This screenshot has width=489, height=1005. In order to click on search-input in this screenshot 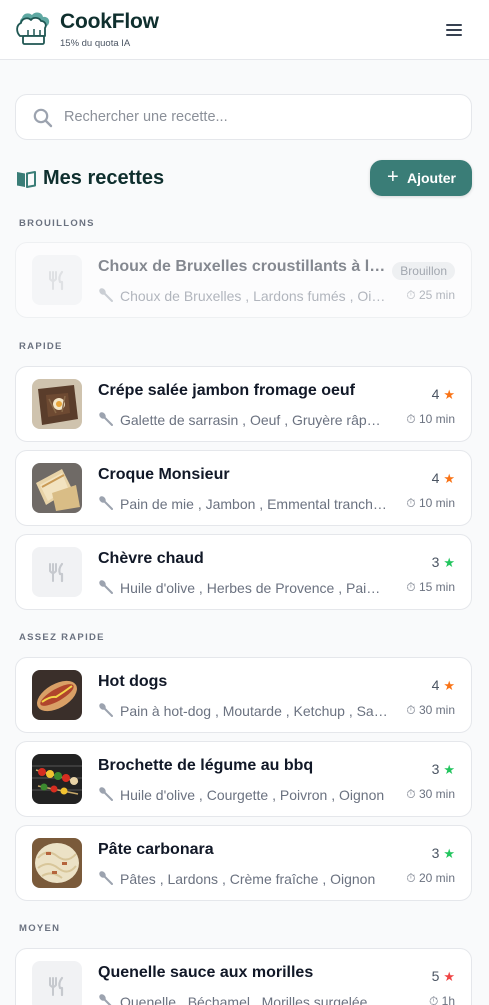, I will do `click(259, 117)`.